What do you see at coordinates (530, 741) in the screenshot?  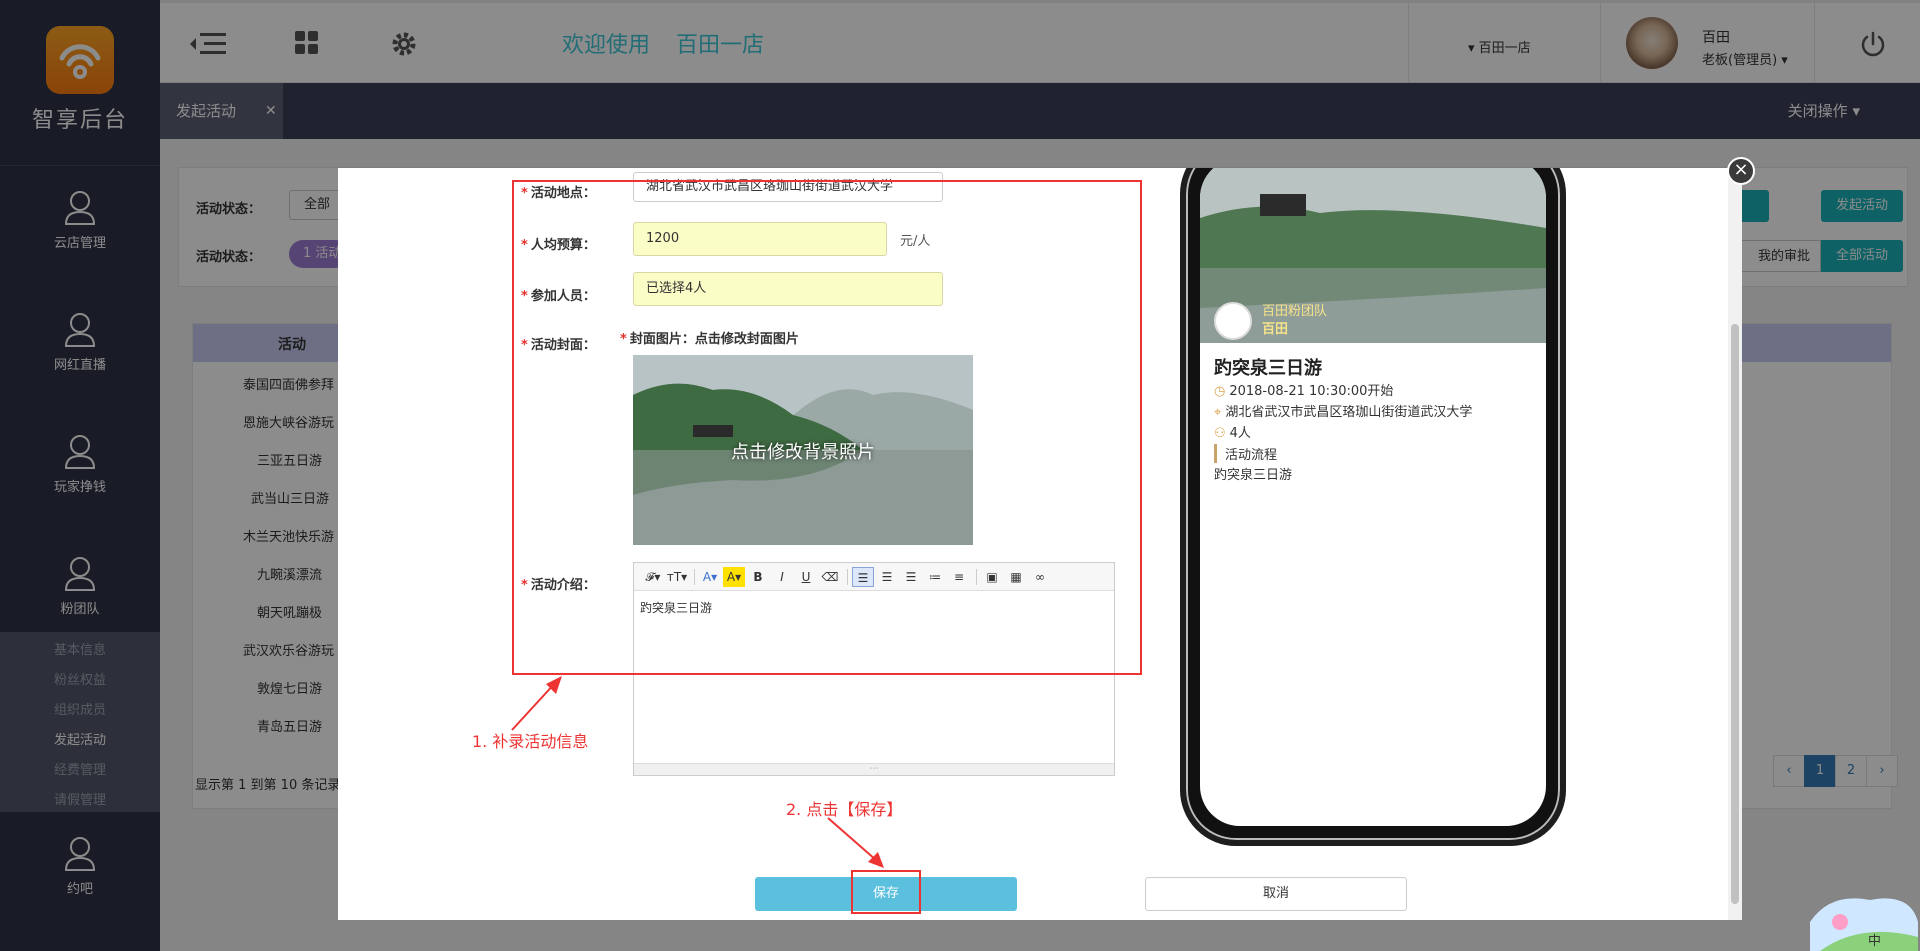 I see `annotation-step1: 1. 补录活动信息` at bounding box center [530, 741].